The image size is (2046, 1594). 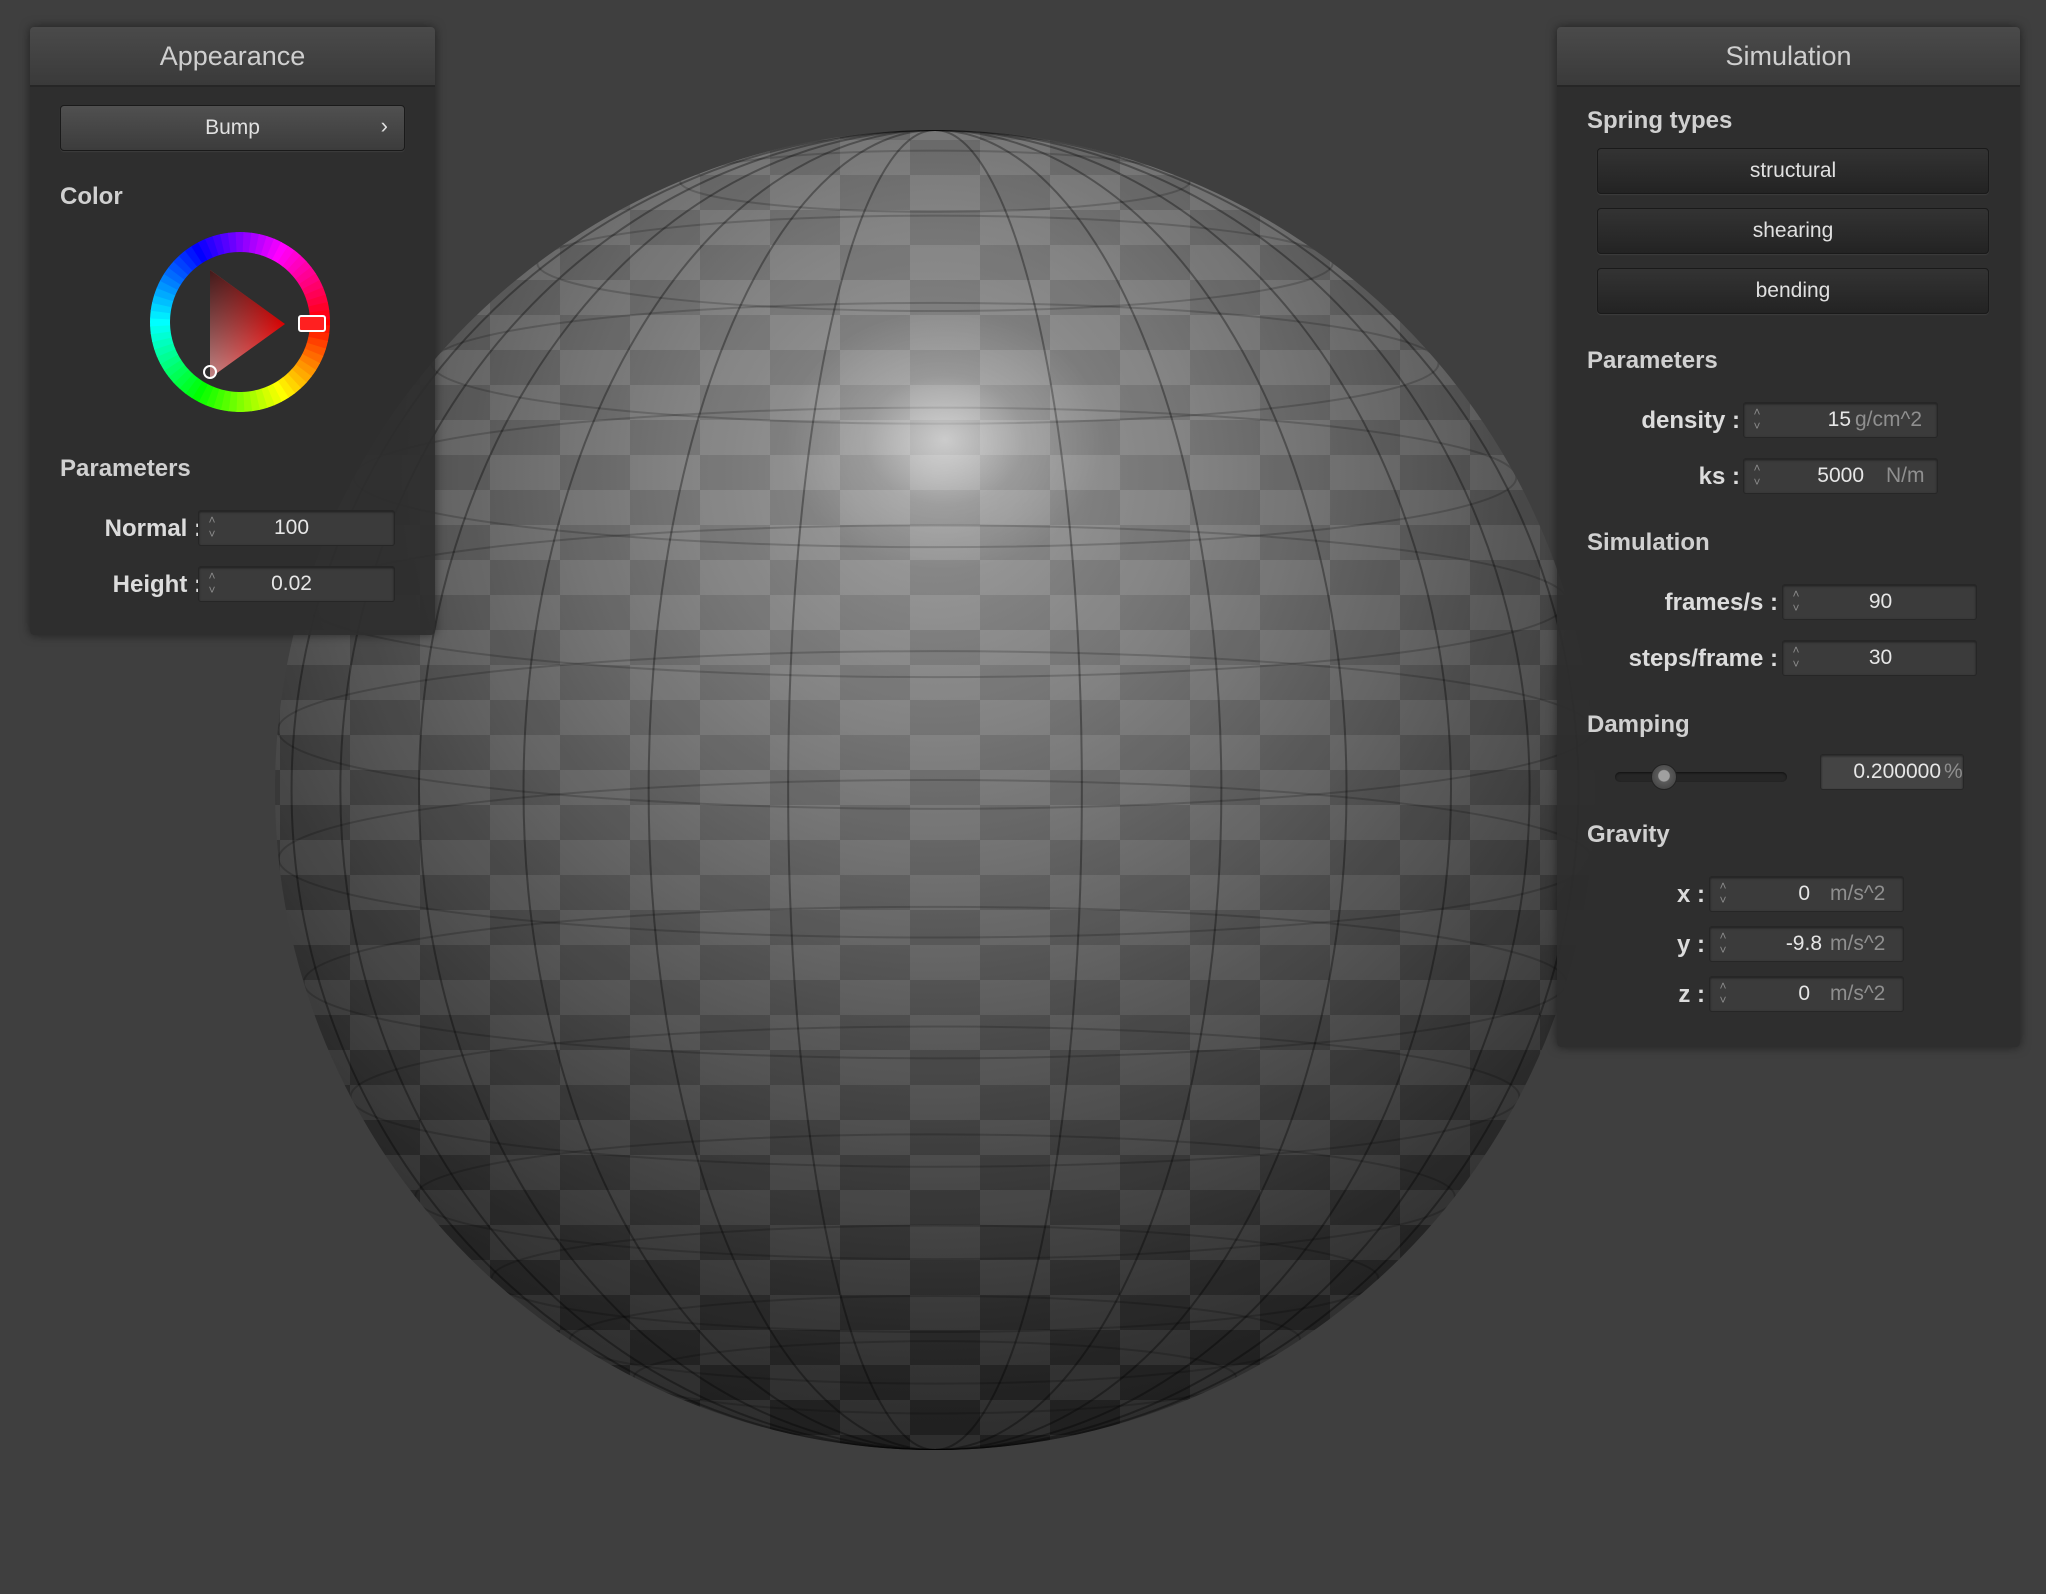 I want to click on damping-slider, so click(x=1701, y=777).